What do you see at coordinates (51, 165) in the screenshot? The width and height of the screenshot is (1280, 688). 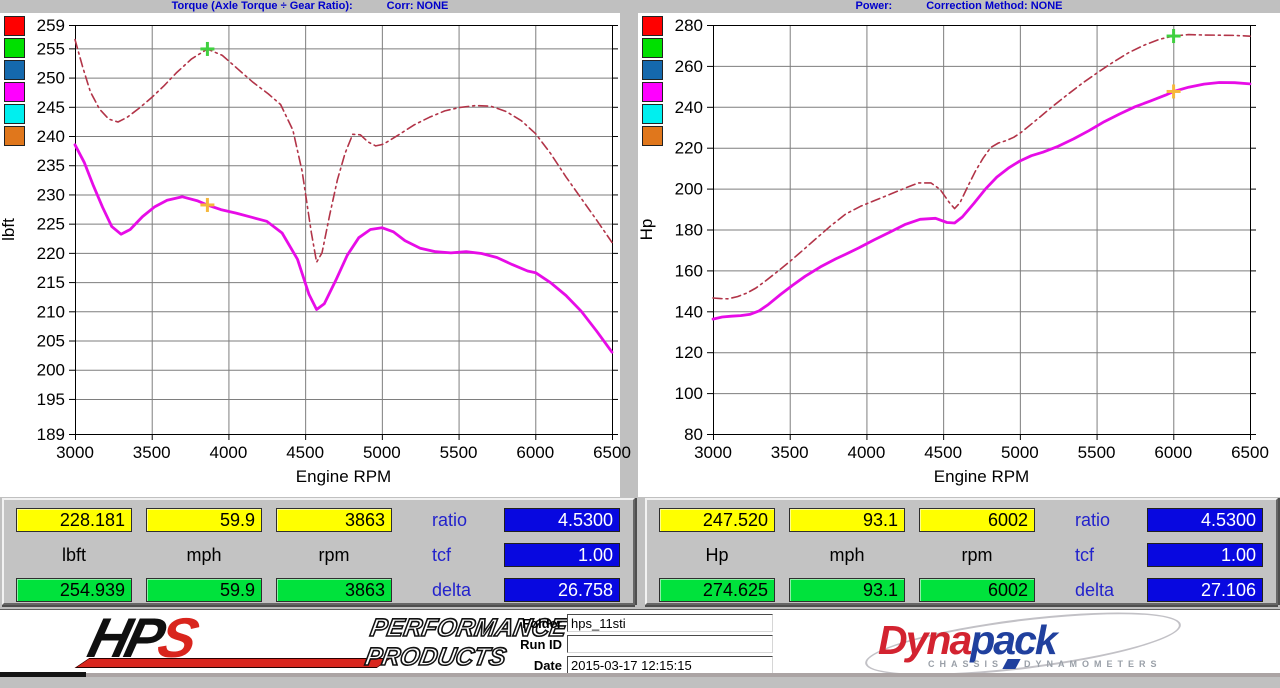 I see `svg-text: 235` at bounding box center [51, 165].